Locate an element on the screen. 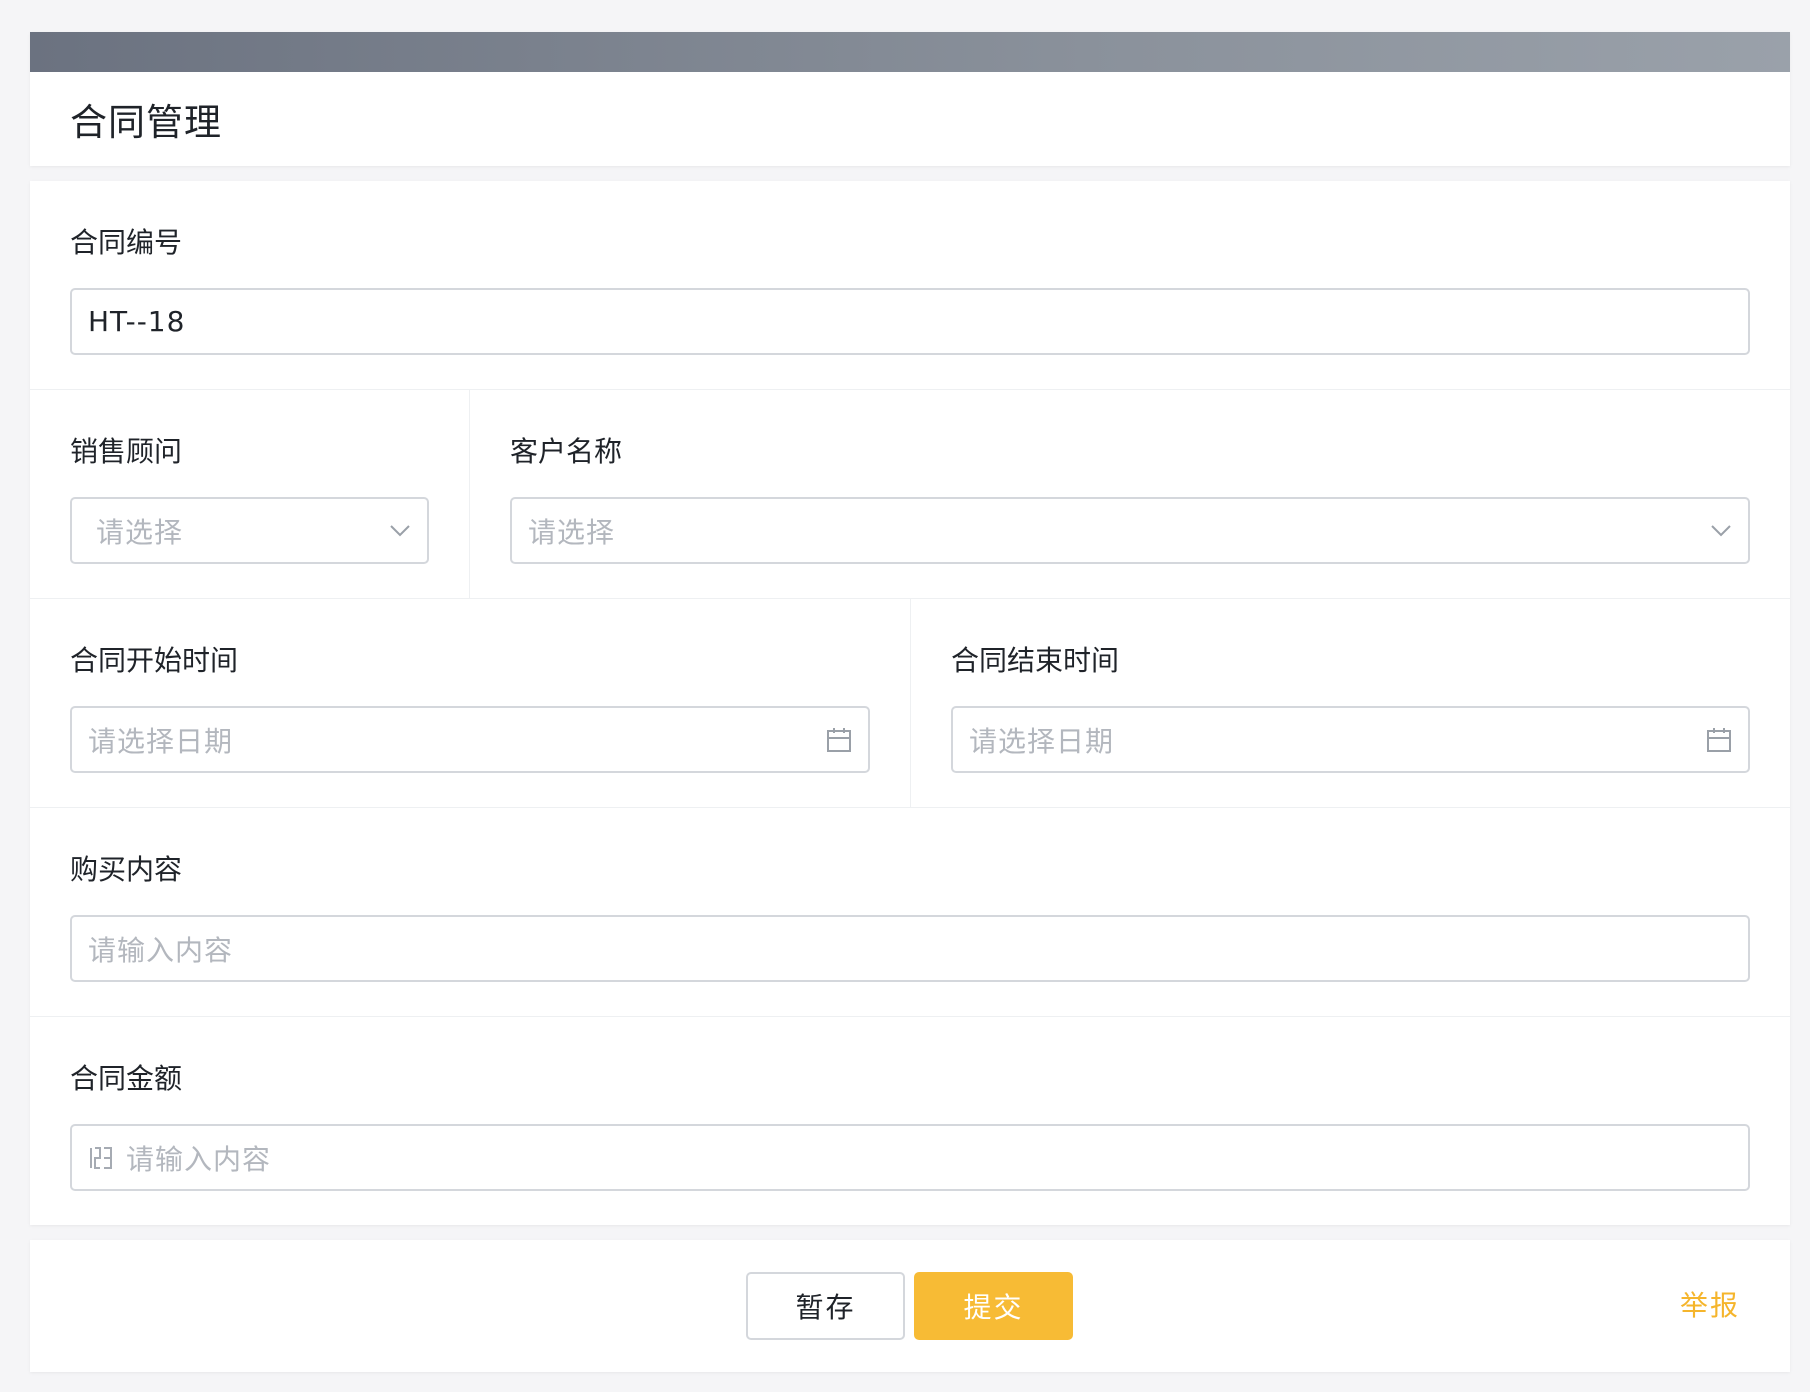  field-purchase-content: 购买内容 请输入内容 is located at coordinates (910, 912).